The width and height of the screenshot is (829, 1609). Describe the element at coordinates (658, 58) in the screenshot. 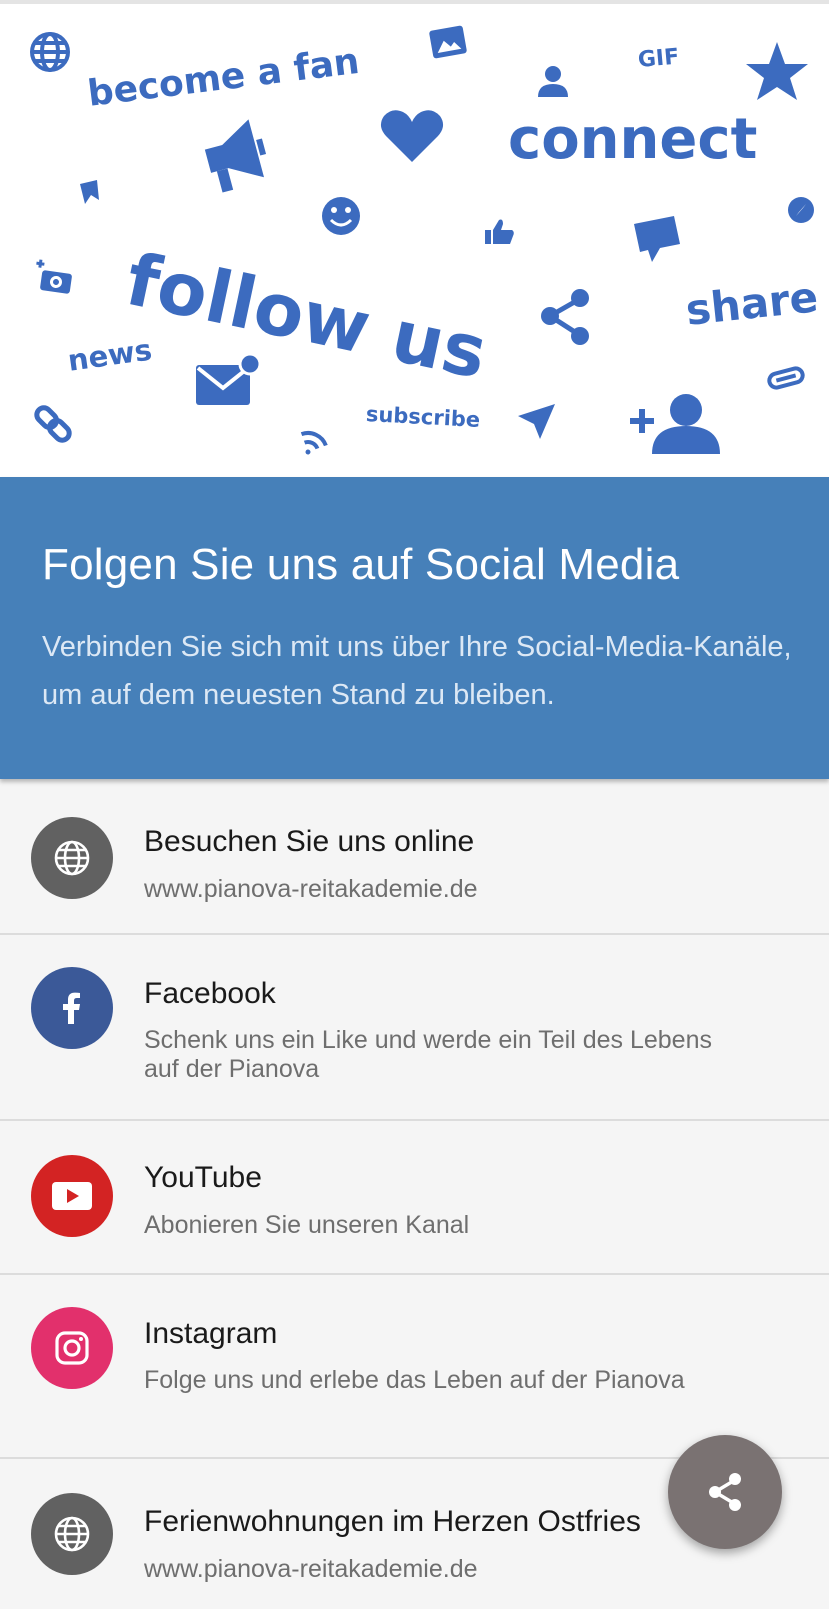

I see `hero-word-gif: GIF` at that location.